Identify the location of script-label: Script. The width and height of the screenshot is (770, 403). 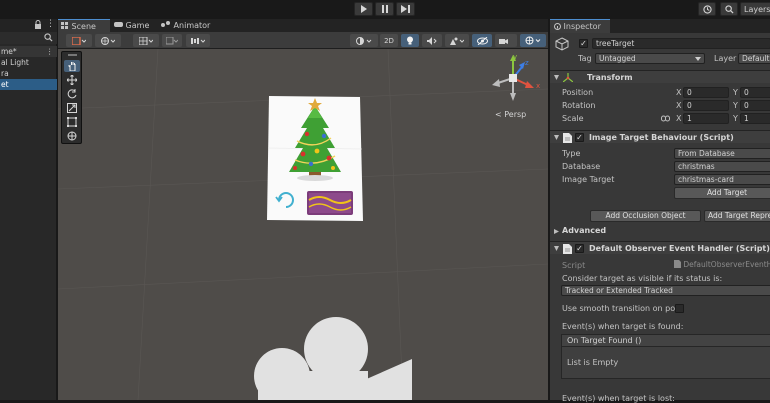
(574, 265).